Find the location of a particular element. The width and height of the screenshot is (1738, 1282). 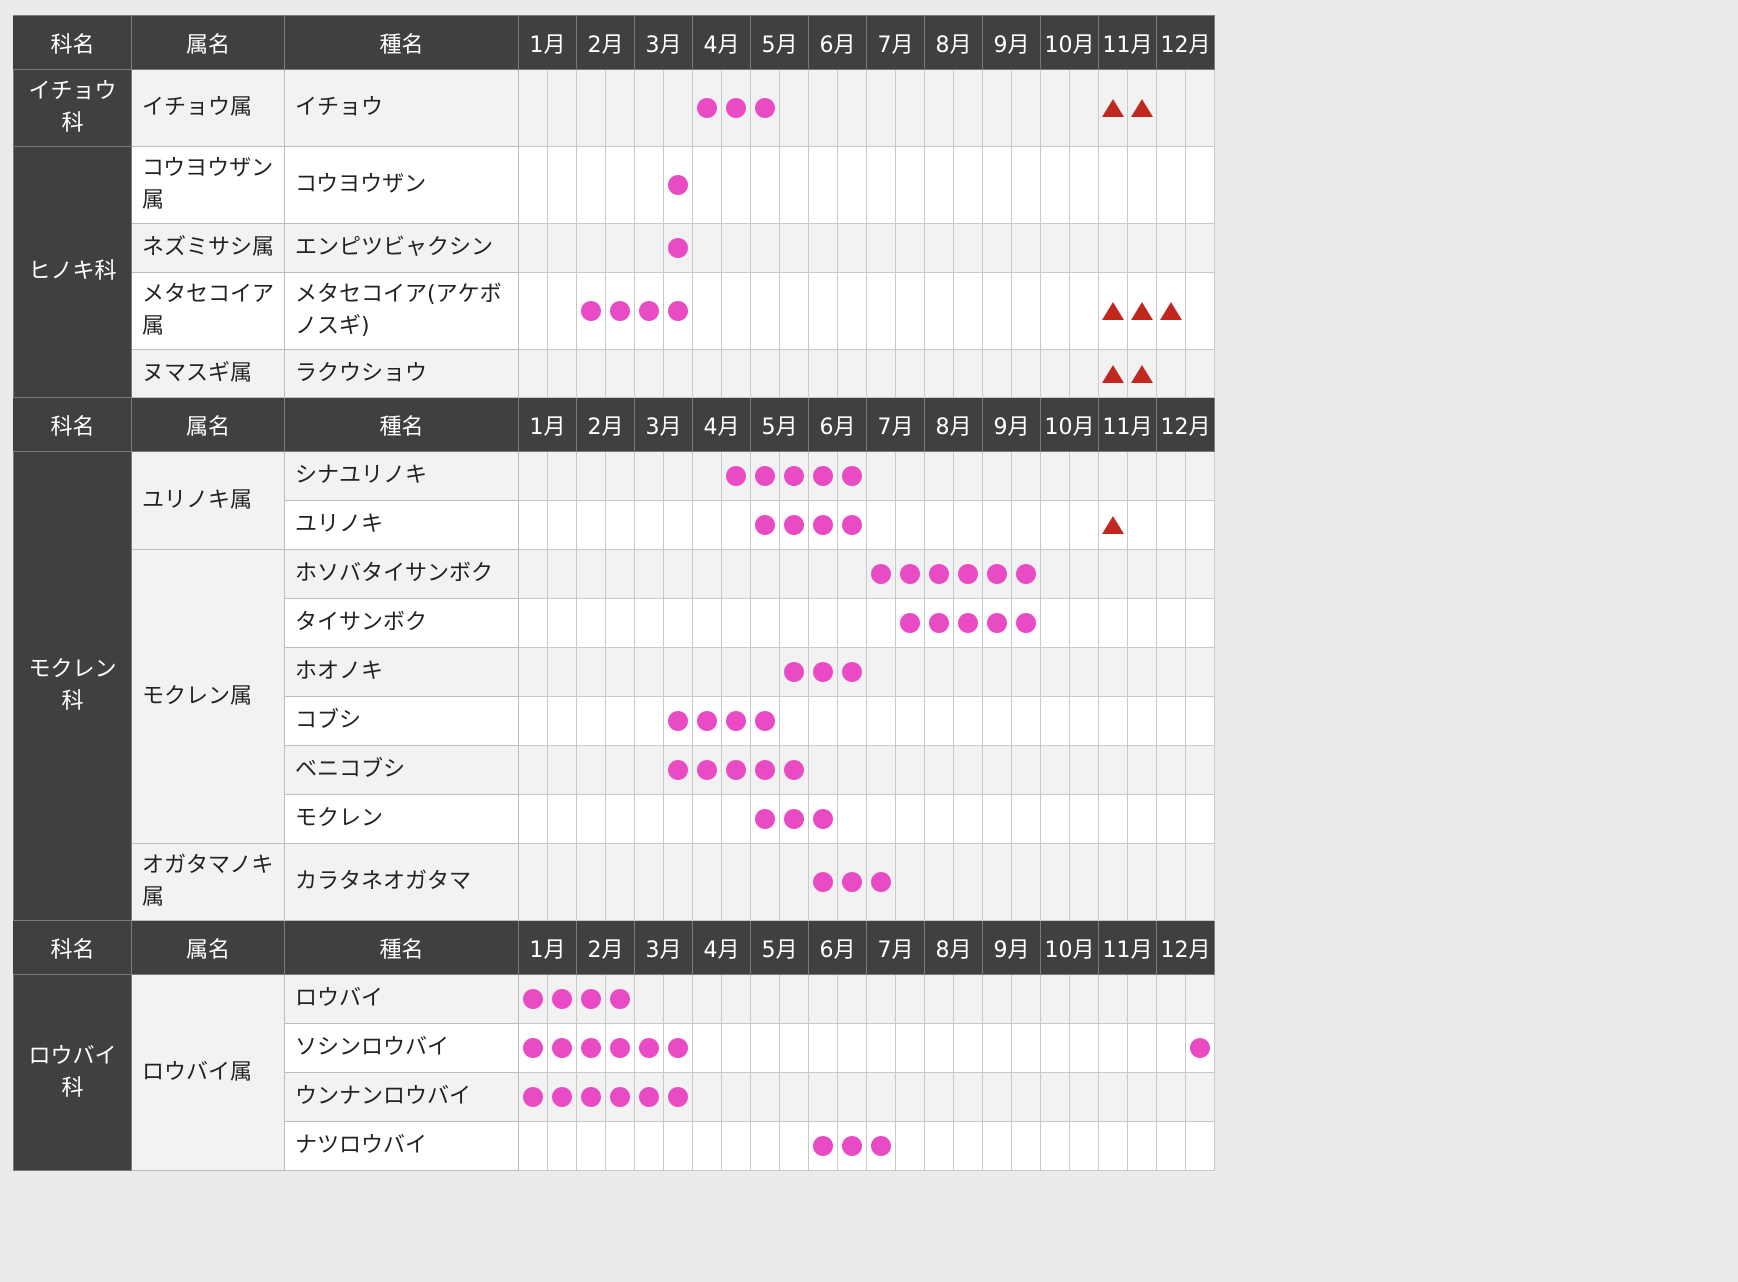

header-month: 11月 is located at coordinates (1127, 947).